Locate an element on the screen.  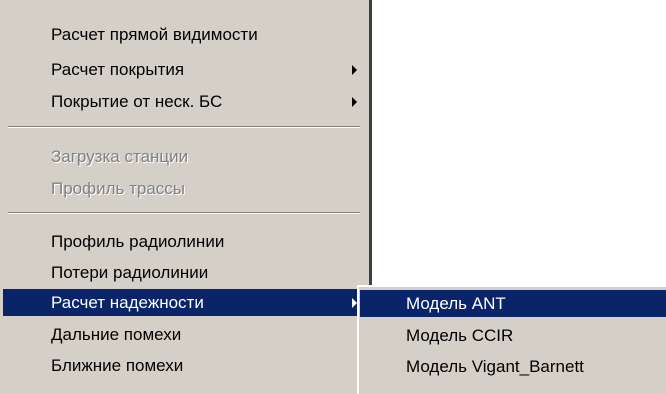
menu-item-line-of-sight: Расчет прямой видимости is located at coordinates (186, 34).